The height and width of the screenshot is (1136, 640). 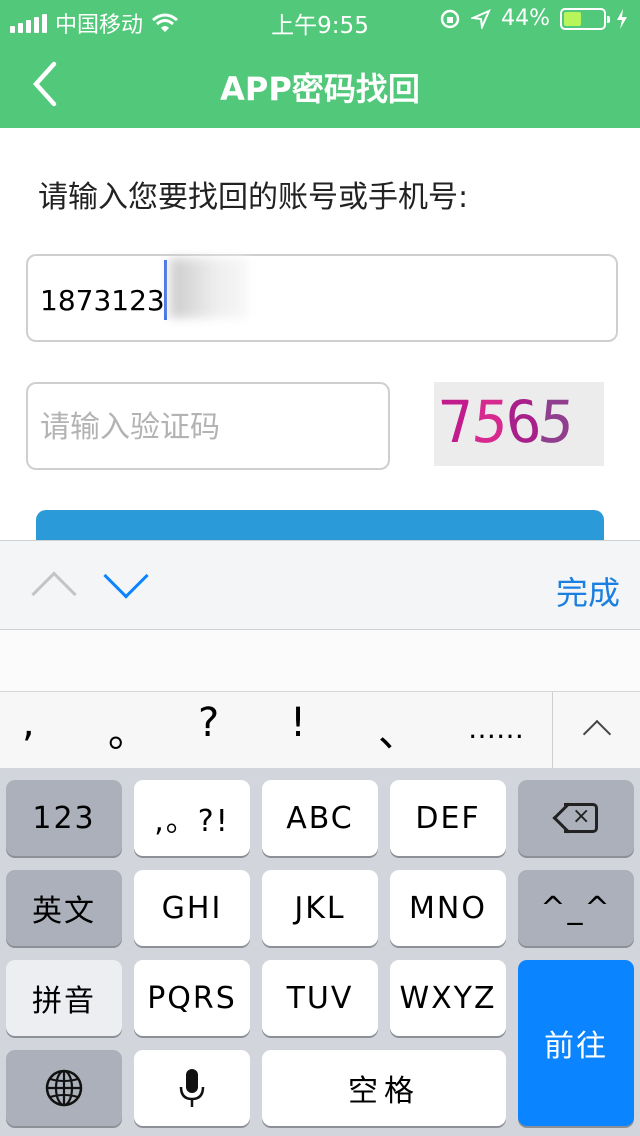 I want to click on punct-question: ?, so click(x=208, y=723).